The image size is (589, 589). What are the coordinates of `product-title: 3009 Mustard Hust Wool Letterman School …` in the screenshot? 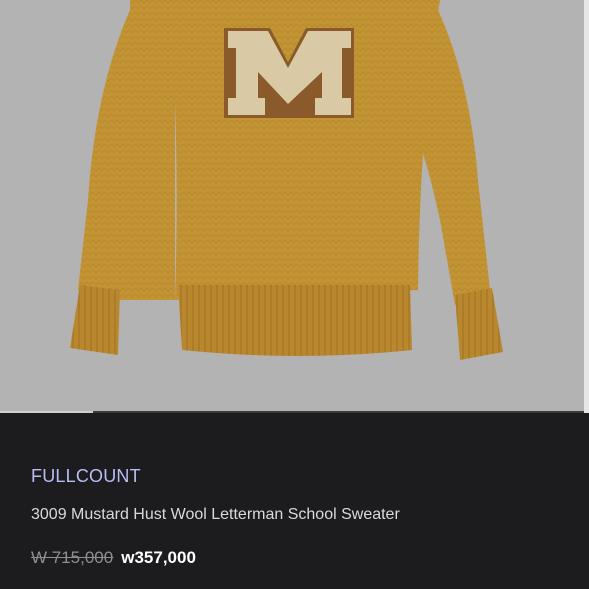 It's located at (215, 515).